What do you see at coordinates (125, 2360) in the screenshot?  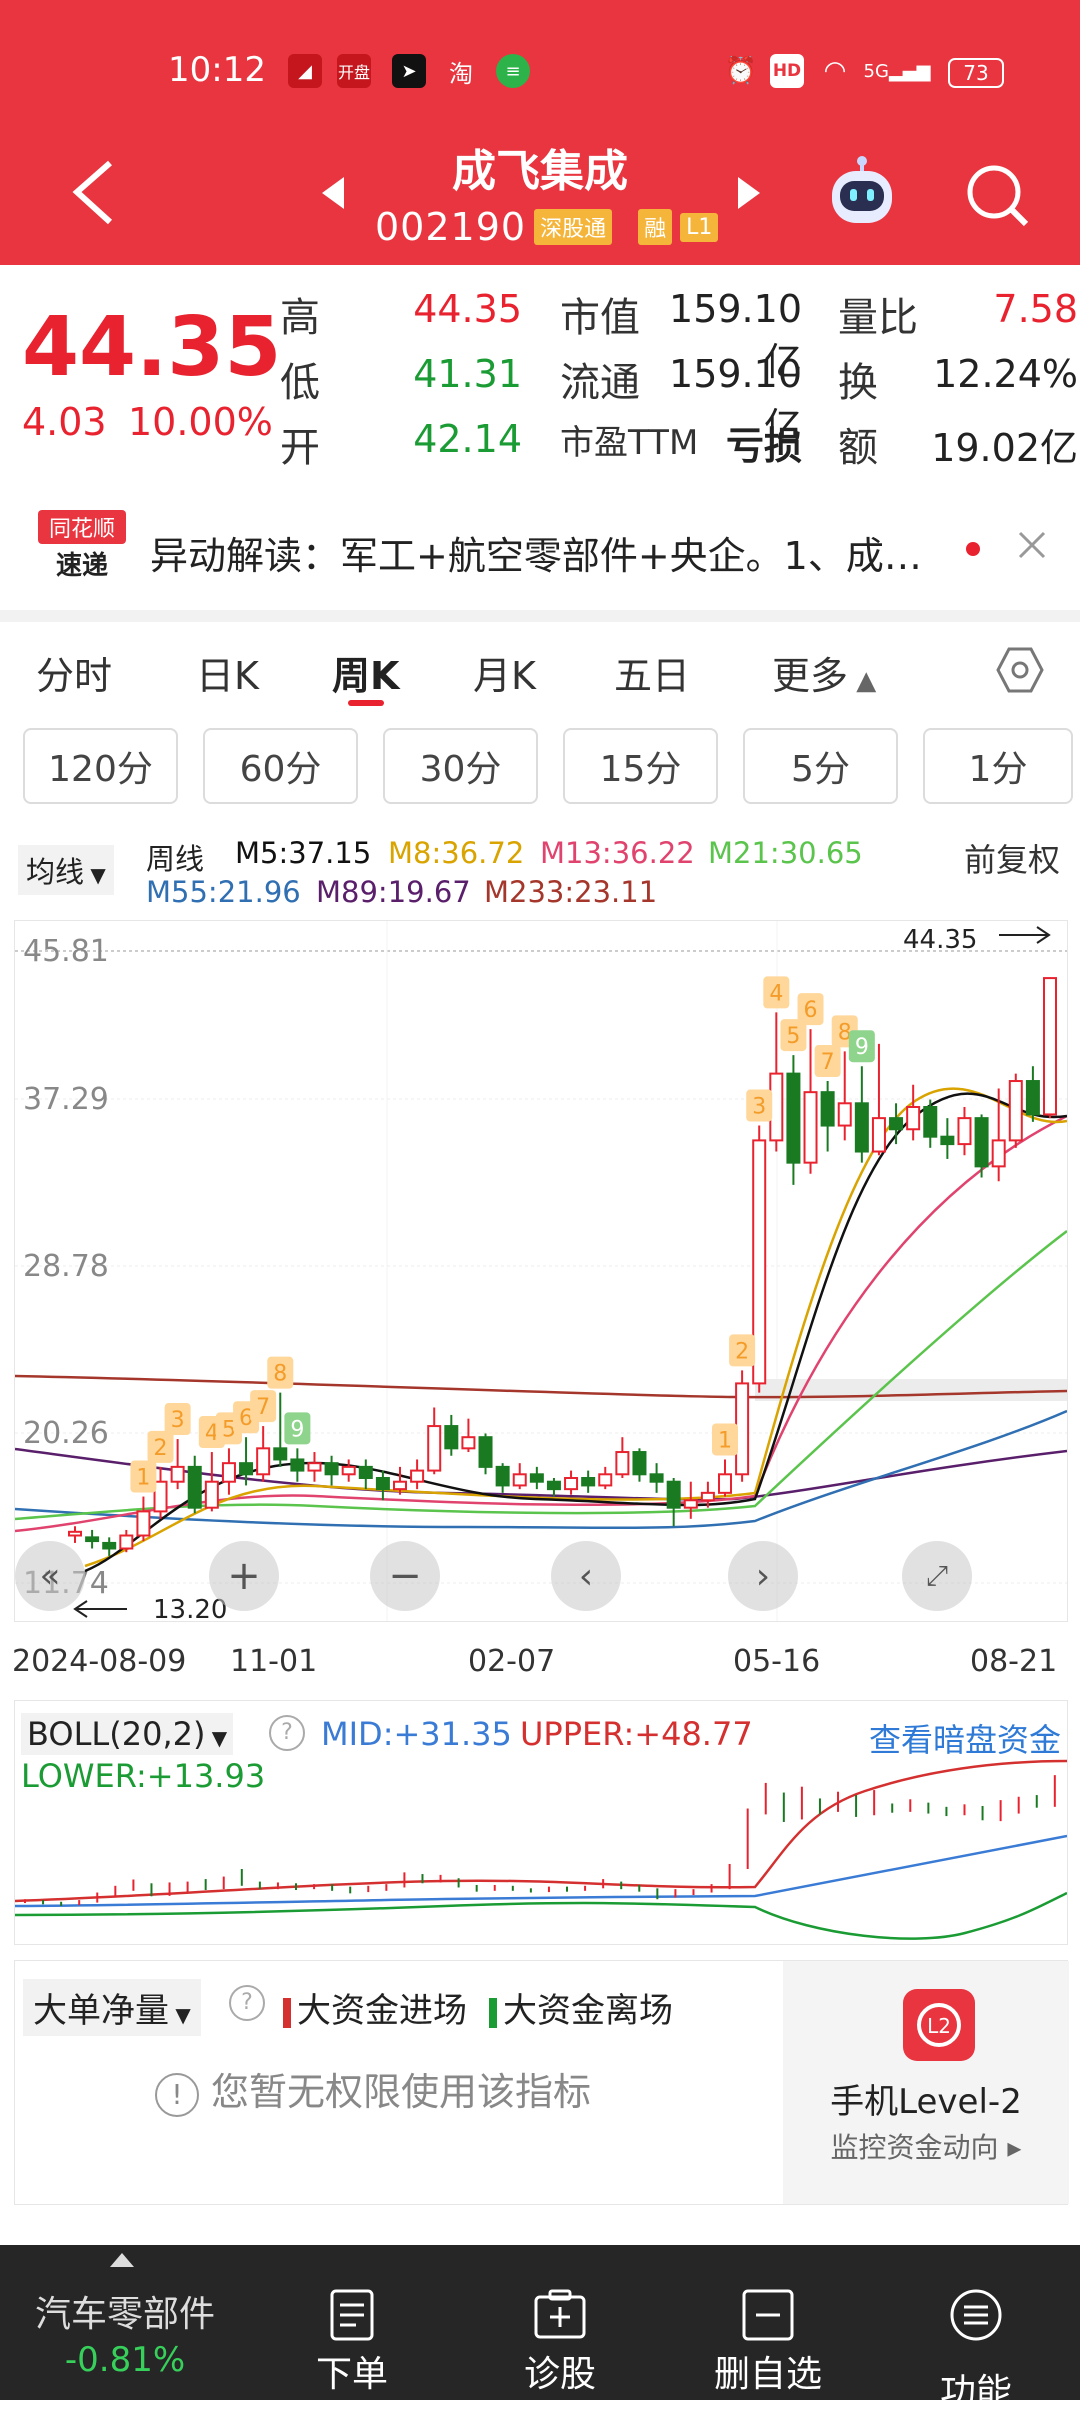 I see `sector-change: -0.81%` at bounding box center [125, 2360].